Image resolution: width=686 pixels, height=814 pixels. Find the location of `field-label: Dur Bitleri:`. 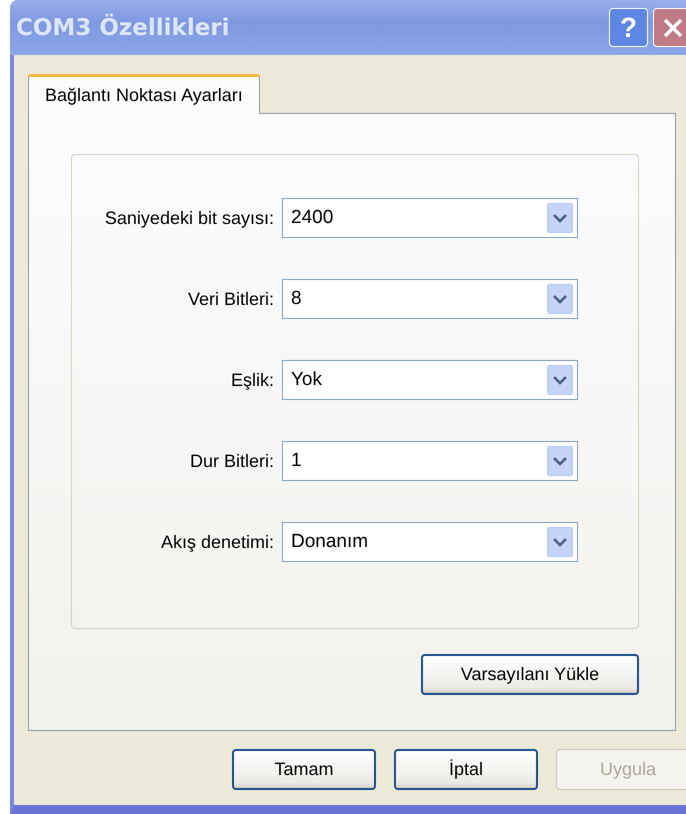

field-label: Dur Bitleri: is located at coordinates (231, 461).